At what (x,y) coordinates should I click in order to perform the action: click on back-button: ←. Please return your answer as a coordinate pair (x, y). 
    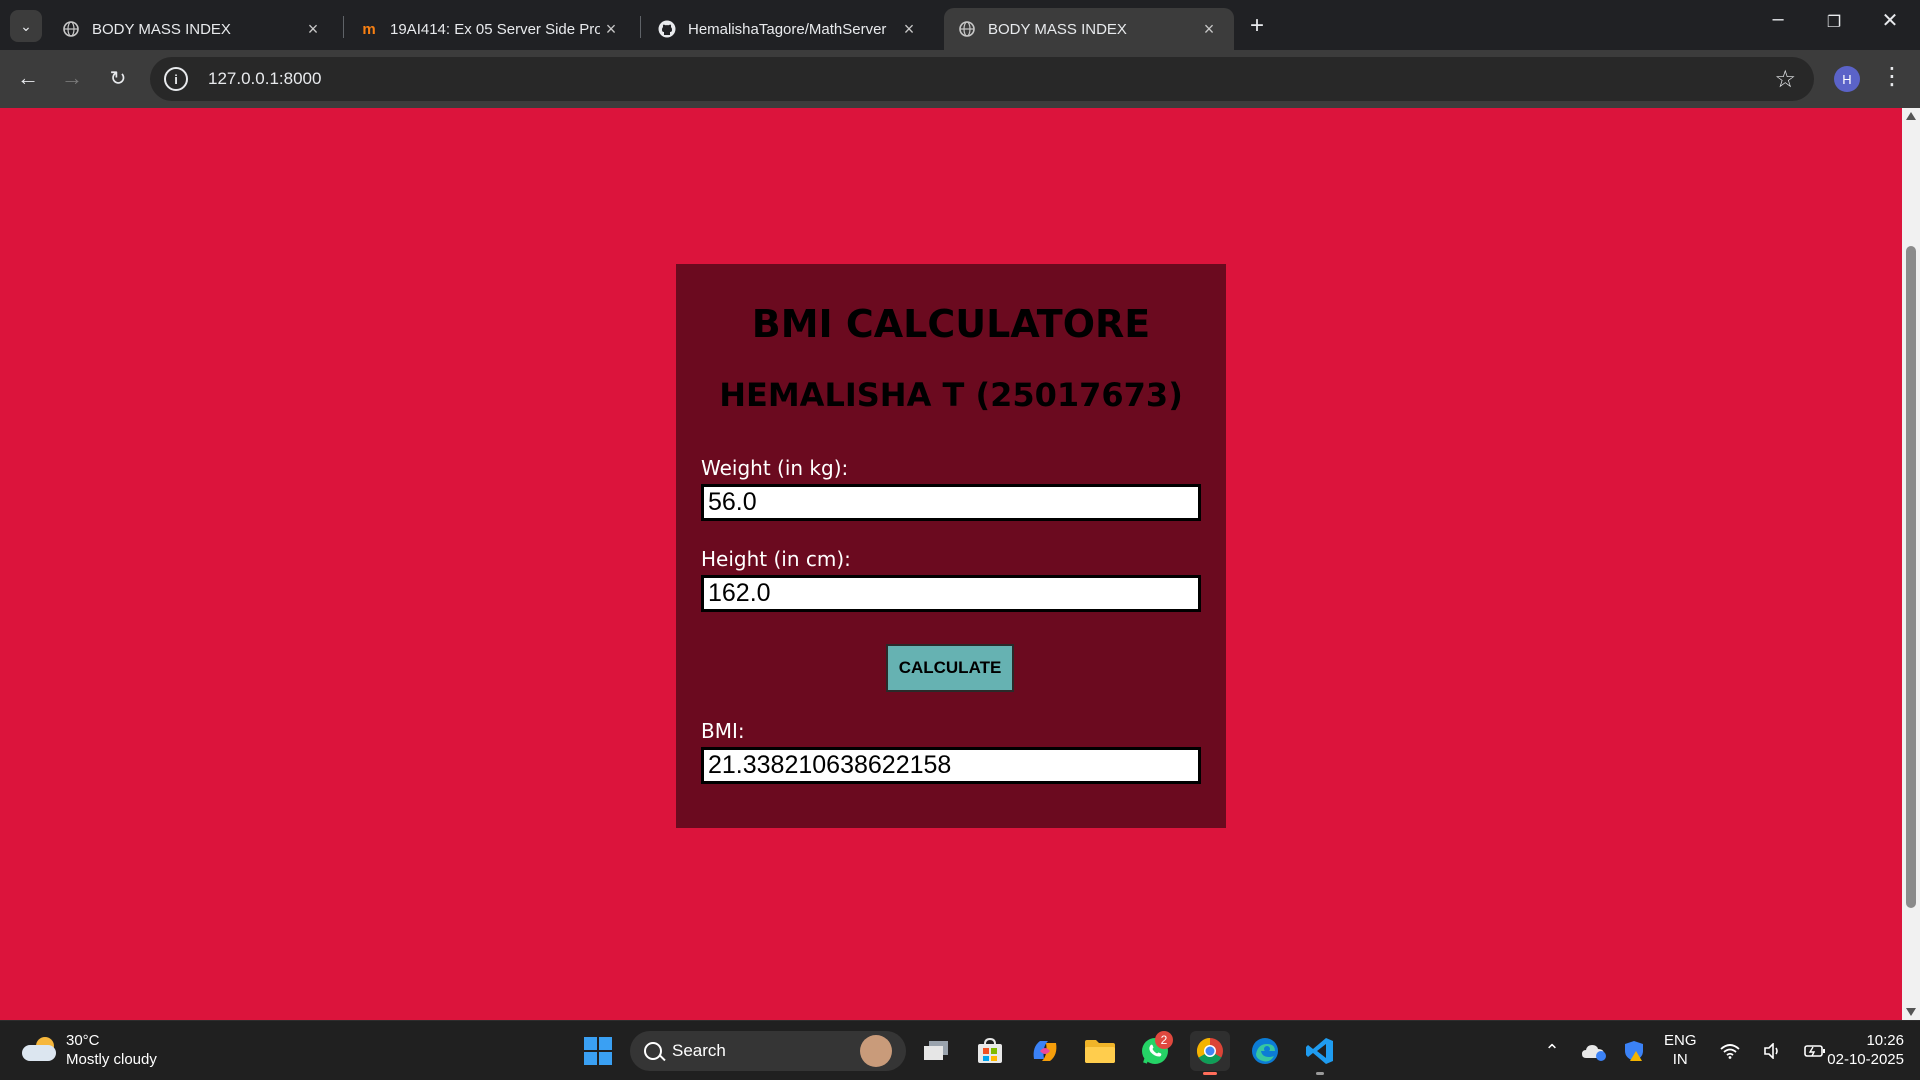
    Looking at the image, I should click on (28, 78).